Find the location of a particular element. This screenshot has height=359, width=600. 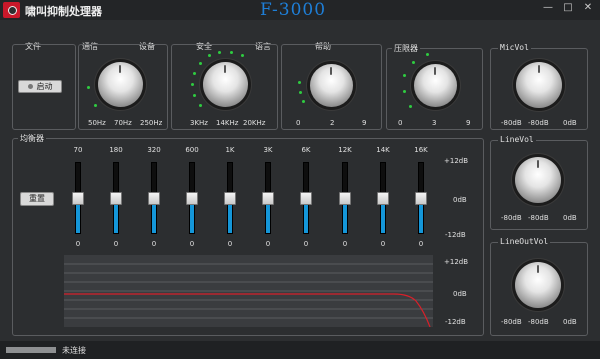

eq-response-graph is located at coordinates (248, 291).